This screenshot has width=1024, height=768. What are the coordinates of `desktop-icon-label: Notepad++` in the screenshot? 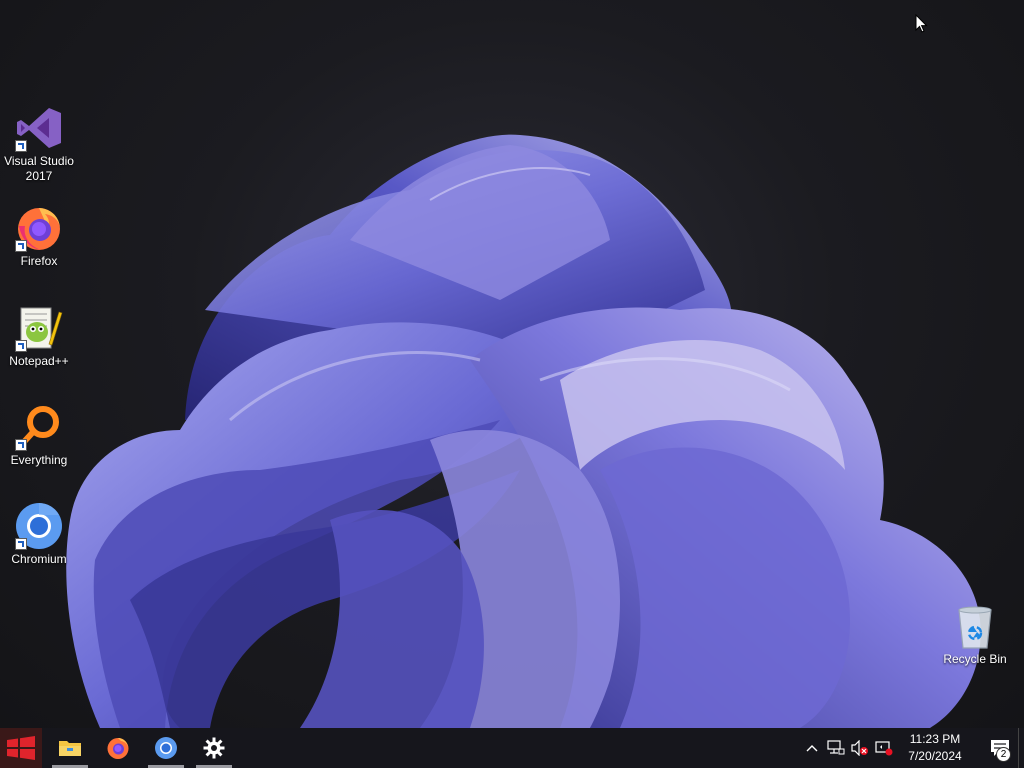 It's located at (39, 361).